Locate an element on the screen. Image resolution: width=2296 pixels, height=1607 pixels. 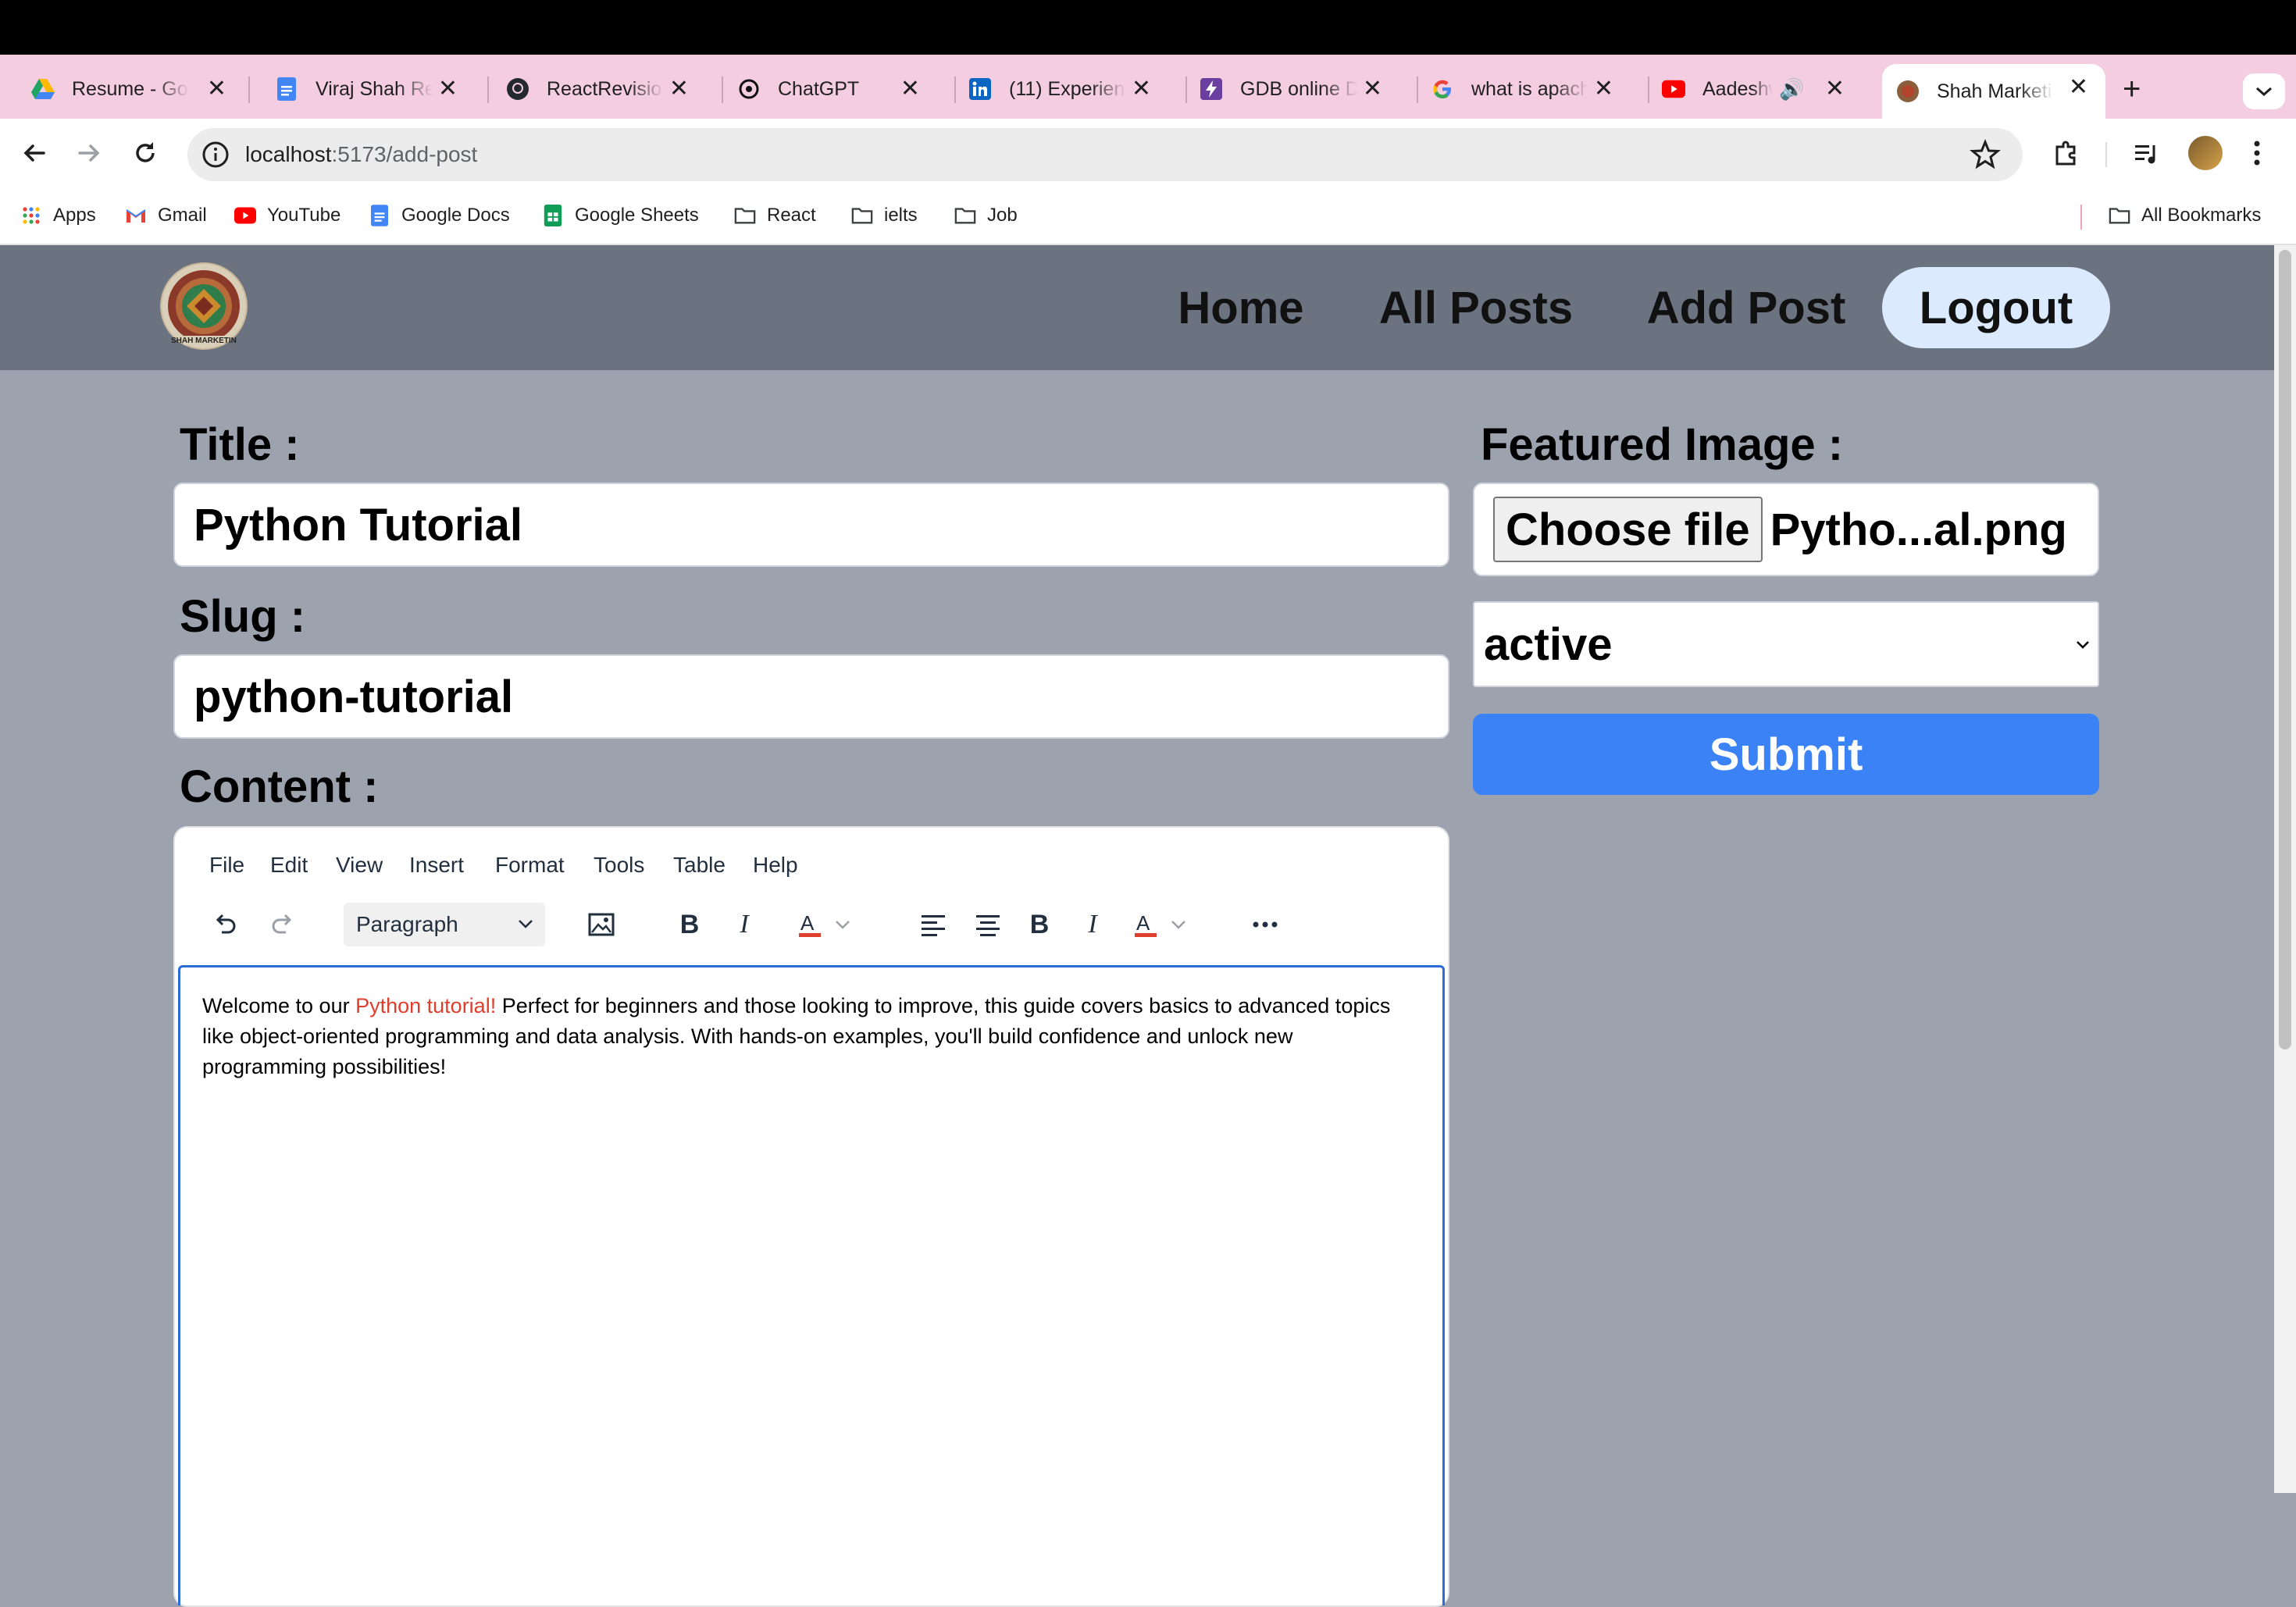
featured-image-input: Choose file Pytho...al.png is located at coordinates (1786, 530).